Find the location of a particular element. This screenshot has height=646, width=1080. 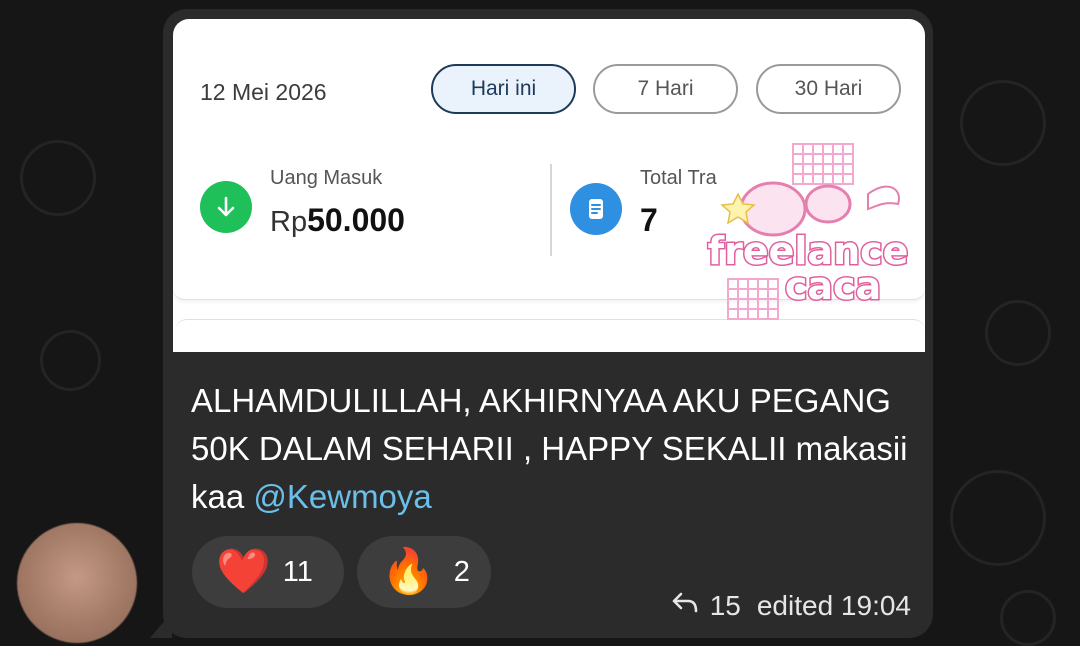

sticker-line-2: caca is located at coordinates (833, 286).